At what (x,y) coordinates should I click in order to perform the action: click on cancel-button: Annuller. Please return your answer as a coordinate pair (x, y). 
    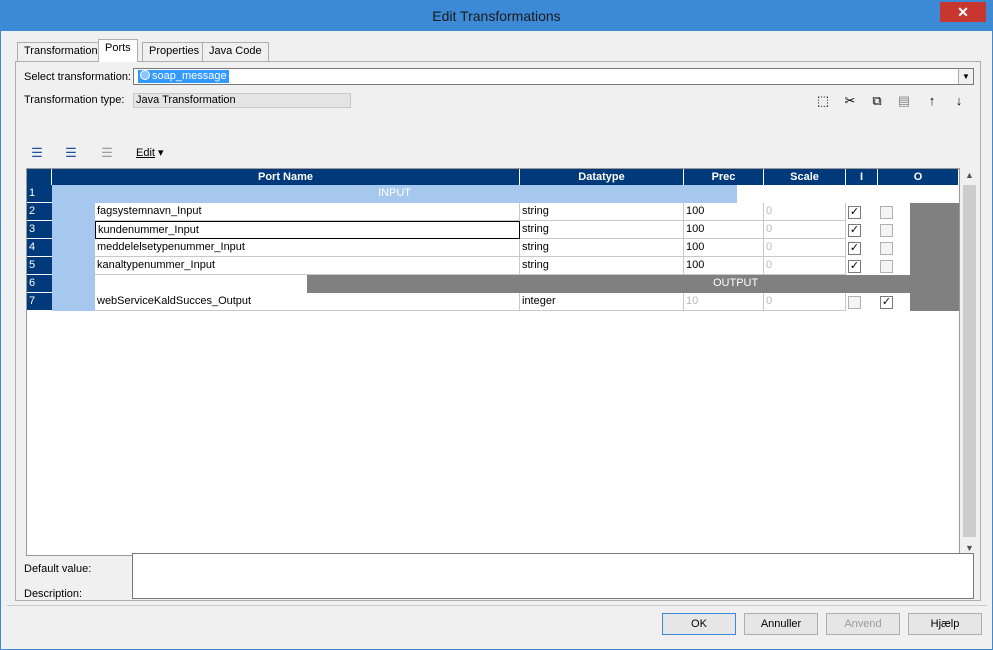
    Looking at the image, I should click on (781, 624).